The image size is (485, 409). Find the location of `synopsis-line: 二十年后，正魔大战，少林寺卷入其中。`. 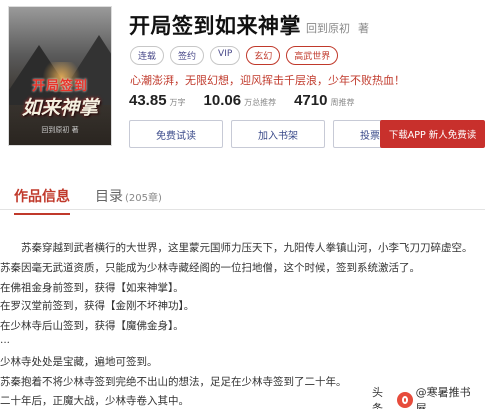

synopsis-line: 二十年后，正魔大战，少林寺卷入其中。 is located at coordinates (94, 401).